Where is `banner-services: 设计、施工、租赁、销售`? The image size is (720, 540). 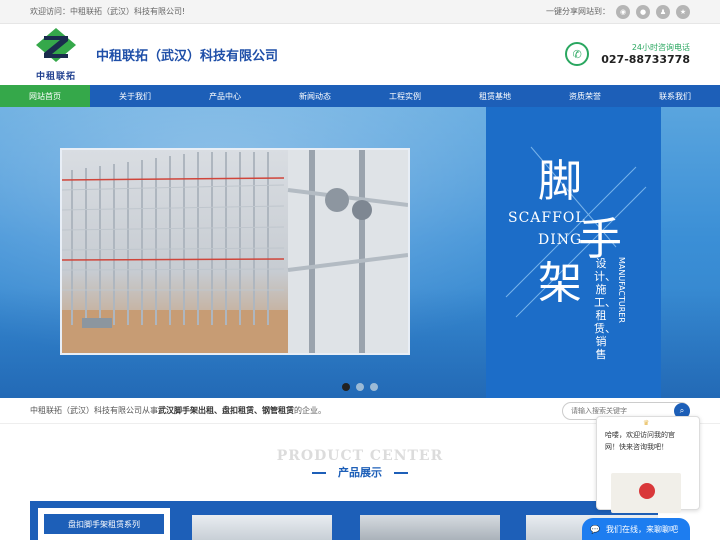
banner-services: 设计、施工、租赁、销售 is located at coordinates (605, 309).